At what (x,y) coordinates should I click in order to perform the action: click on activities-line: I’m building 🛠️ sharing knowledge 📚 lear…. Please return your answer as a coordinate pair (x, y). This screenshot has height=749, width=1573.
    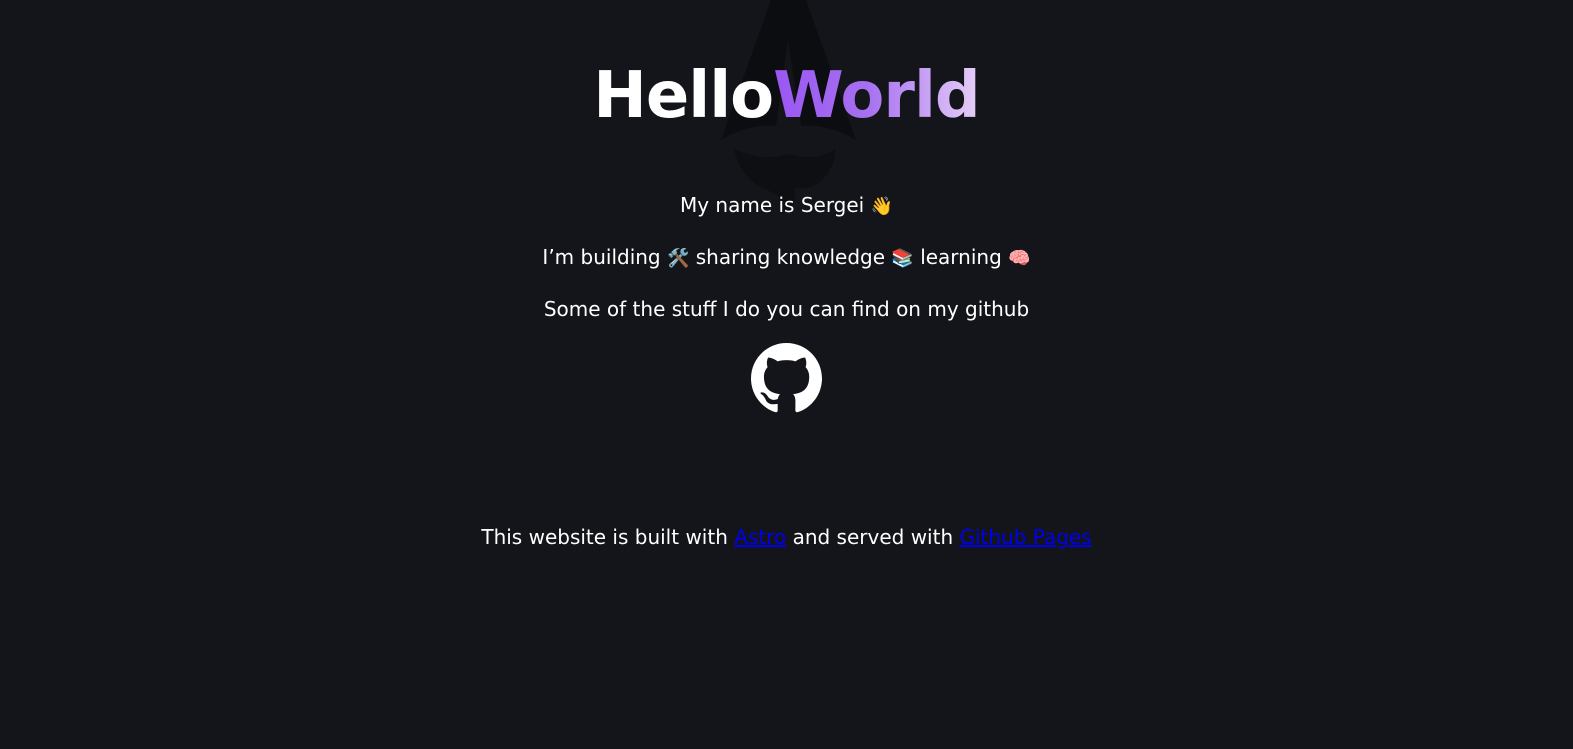
    Looking at the image, I should click on (786, 258).